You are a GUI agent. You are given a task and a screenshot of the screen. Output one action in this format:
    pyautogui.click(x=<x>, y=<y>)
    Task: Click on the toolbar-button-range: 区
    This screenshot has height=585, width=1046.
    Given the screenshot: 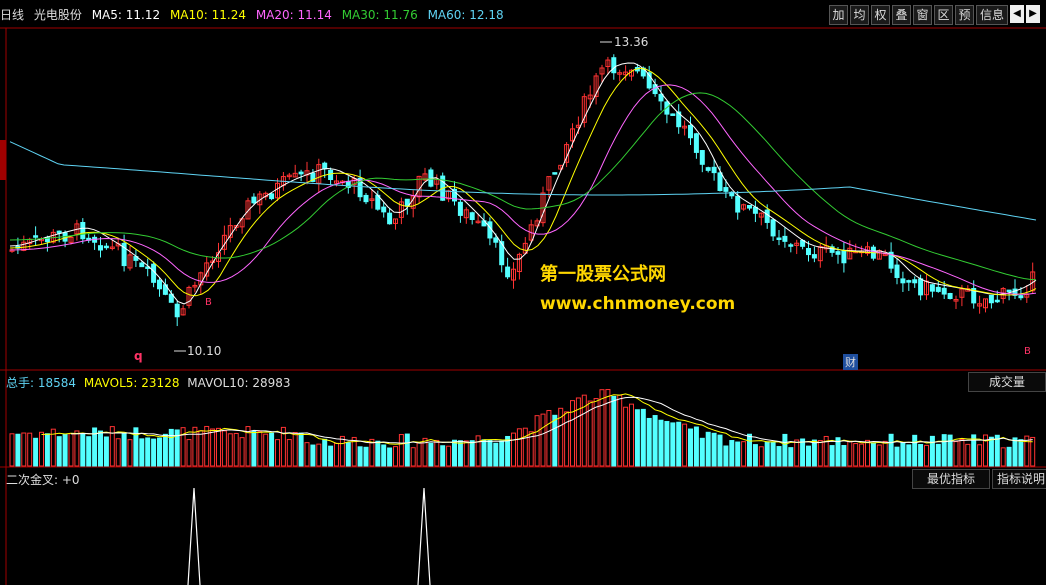 What is the action you would take?
    pyautogui.click(x=943, y=15)
    